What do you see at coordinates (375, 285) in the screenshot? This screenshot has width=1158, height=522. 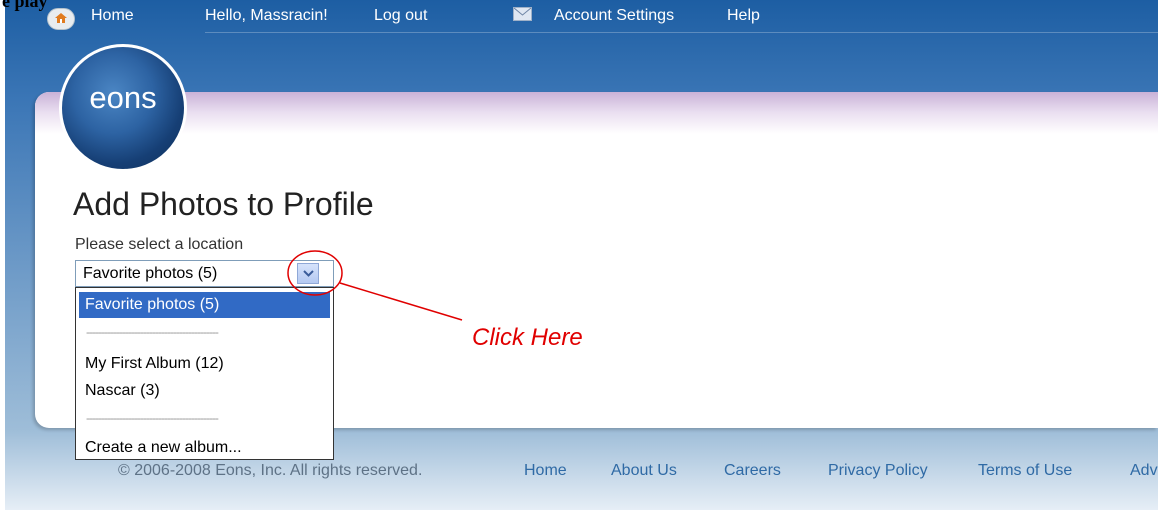 I see `click-here-annotation-graphic` at bounding box center [375, 285].